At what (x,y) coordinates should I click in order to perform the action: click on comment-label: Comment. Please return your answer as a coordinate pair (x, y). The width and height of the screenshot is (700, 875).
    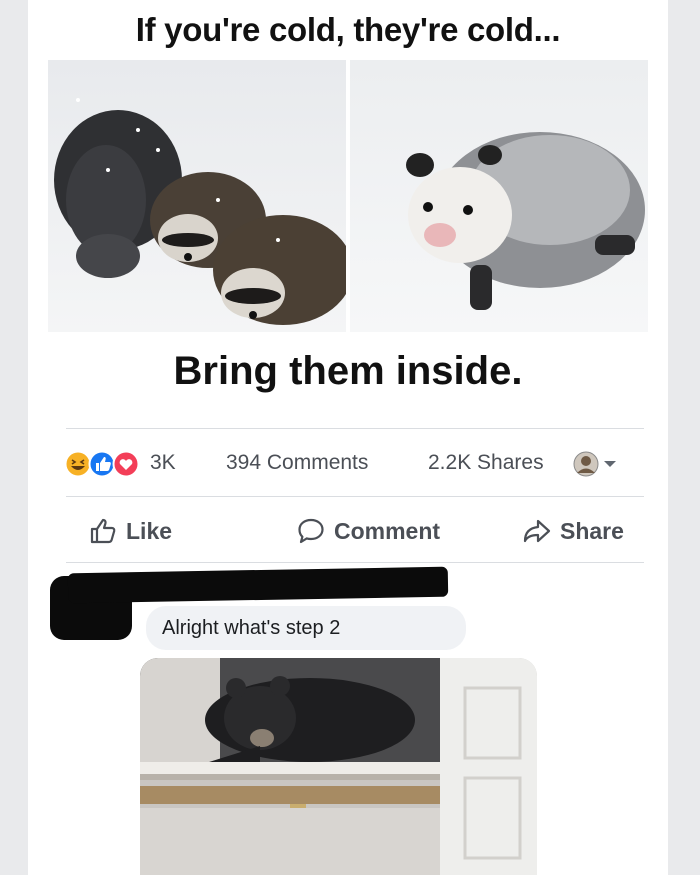
    Looking at the image, I should click on (387, 530).